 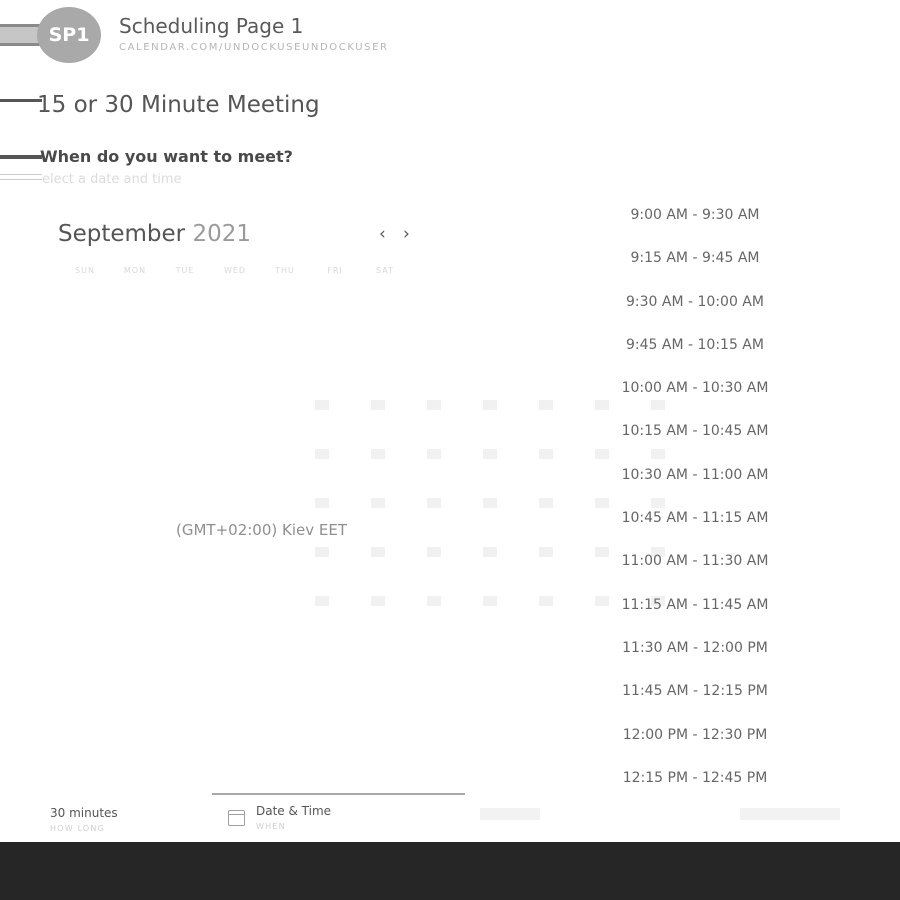 I want to click on next-month-icon: ›, so click(x=406, y=234).